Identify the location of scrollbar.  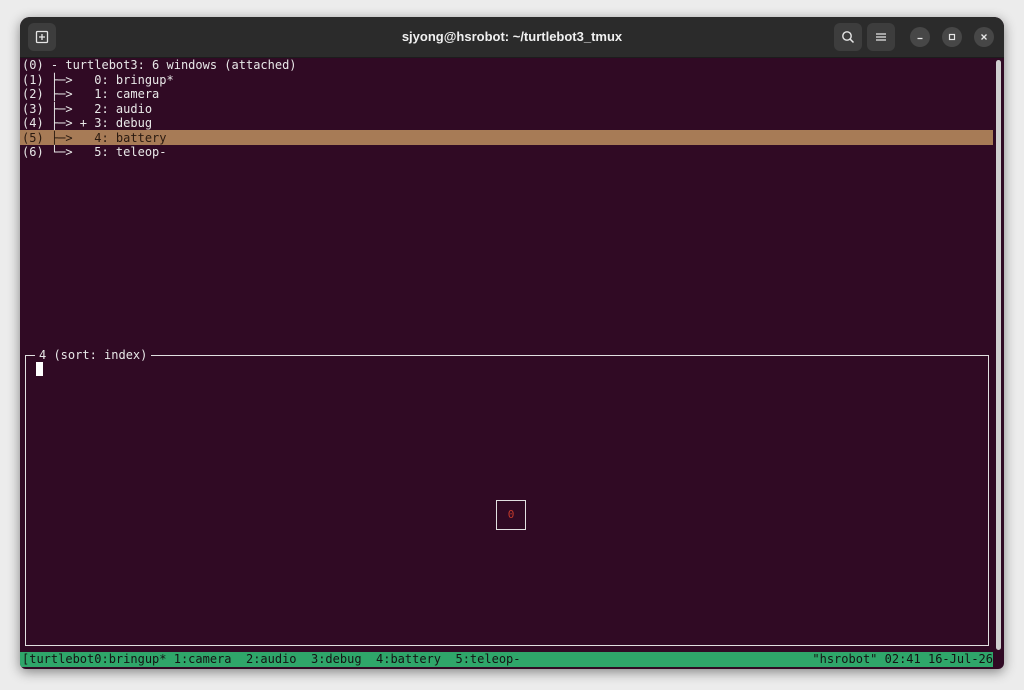
(998, 355).